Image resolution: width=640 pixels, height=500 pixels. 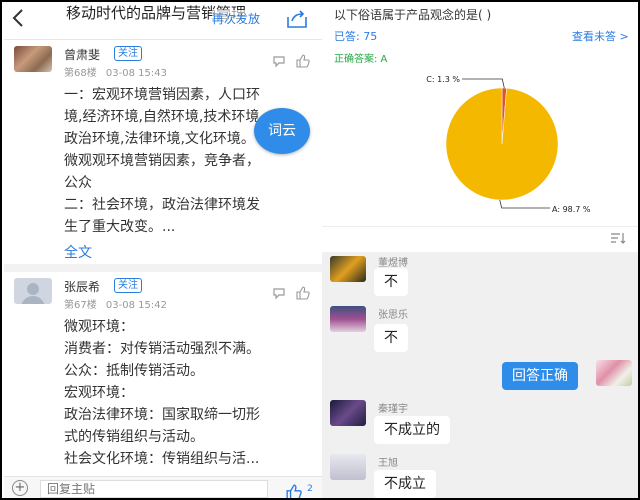 I want to click on sender-name: 王旭, so click(x=388, y=463).